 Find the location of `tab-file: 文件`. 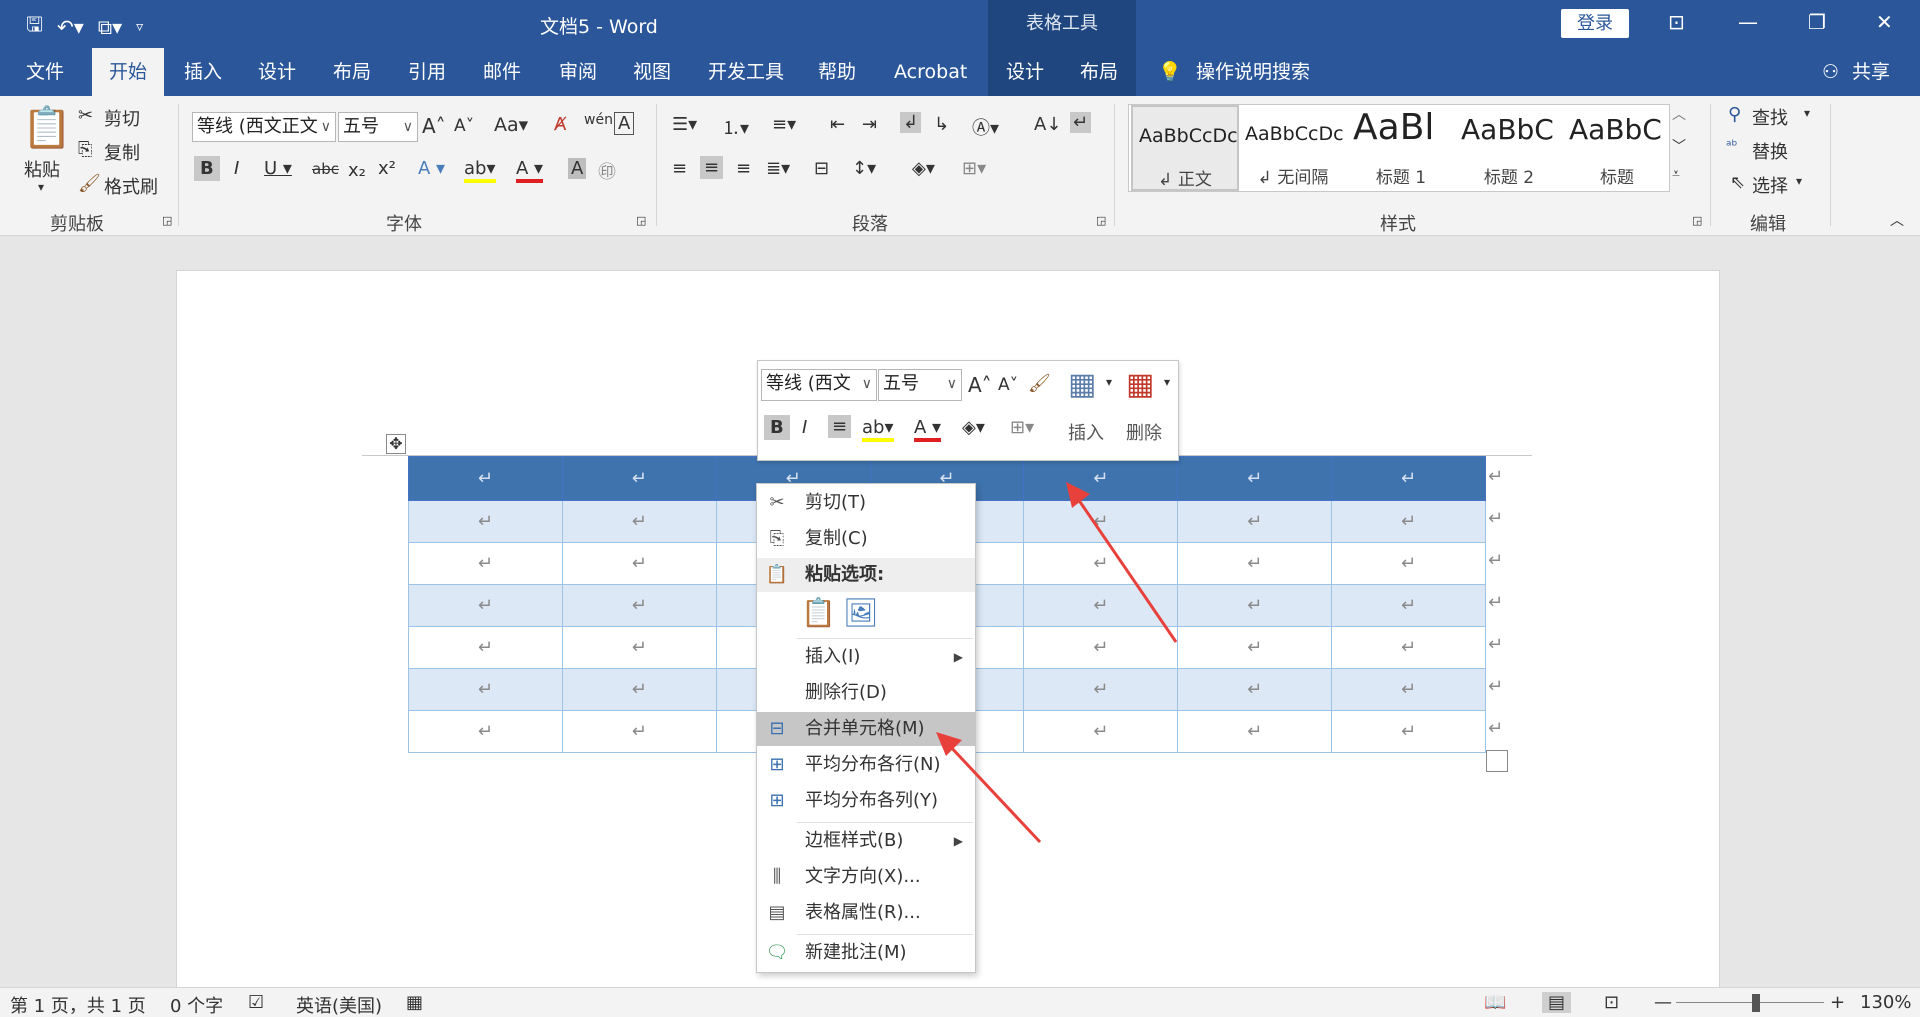

tab-file: 文件 is located at coordinates (45, 72).